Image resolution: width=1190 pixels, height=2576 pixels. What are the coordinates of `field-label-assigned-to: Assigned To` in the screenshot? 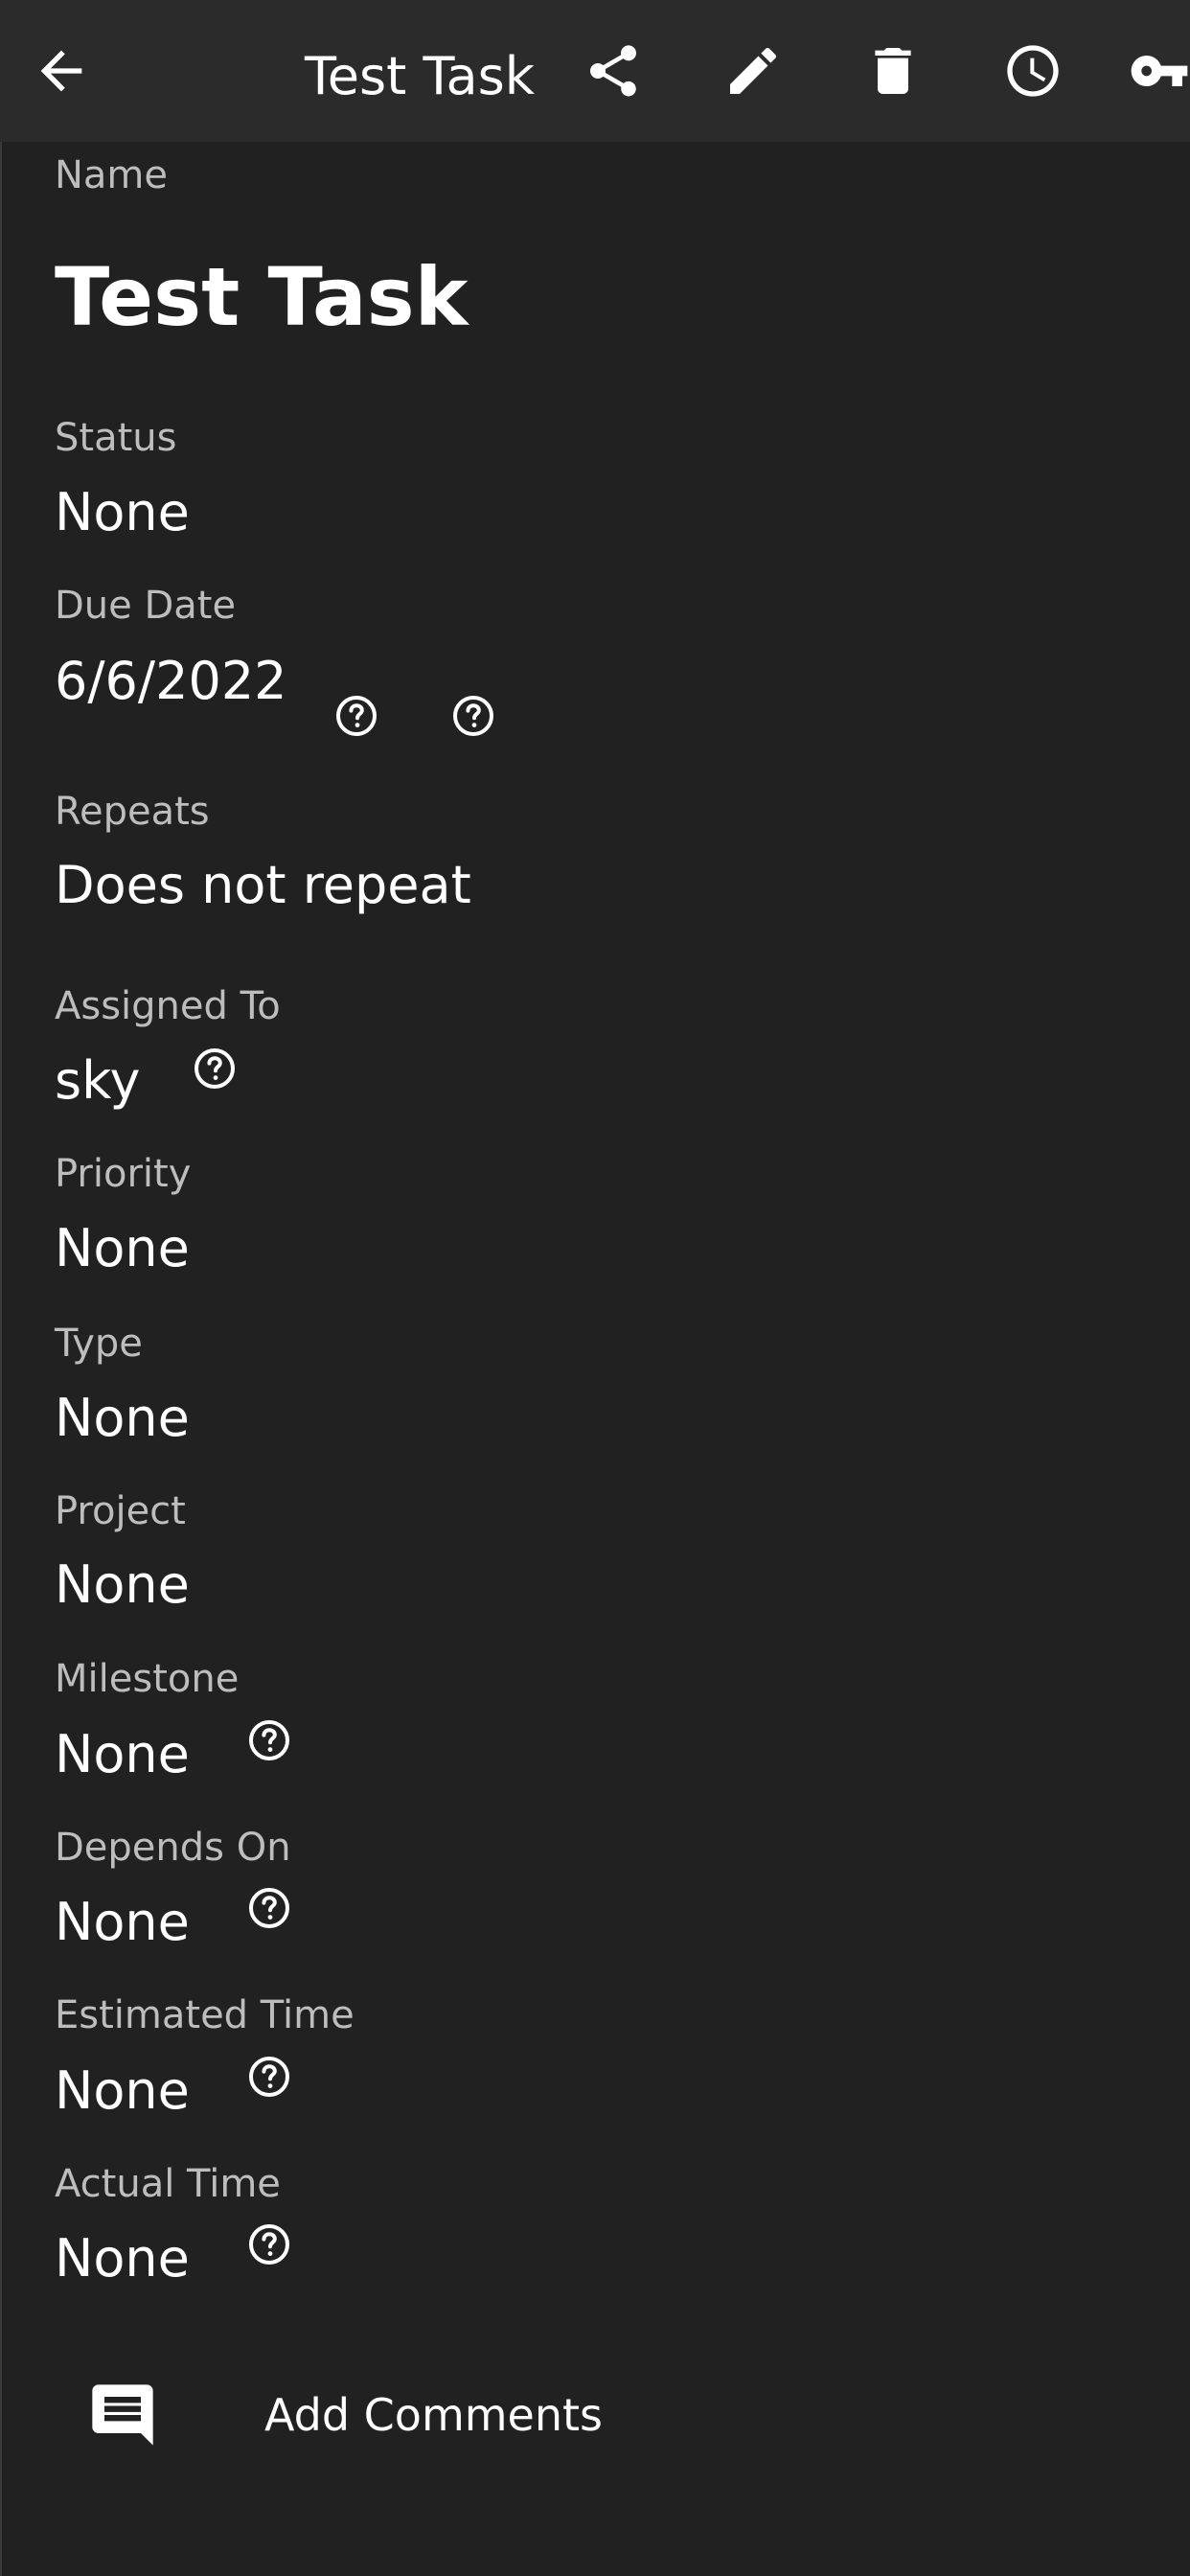 It's located at (168, 1006).